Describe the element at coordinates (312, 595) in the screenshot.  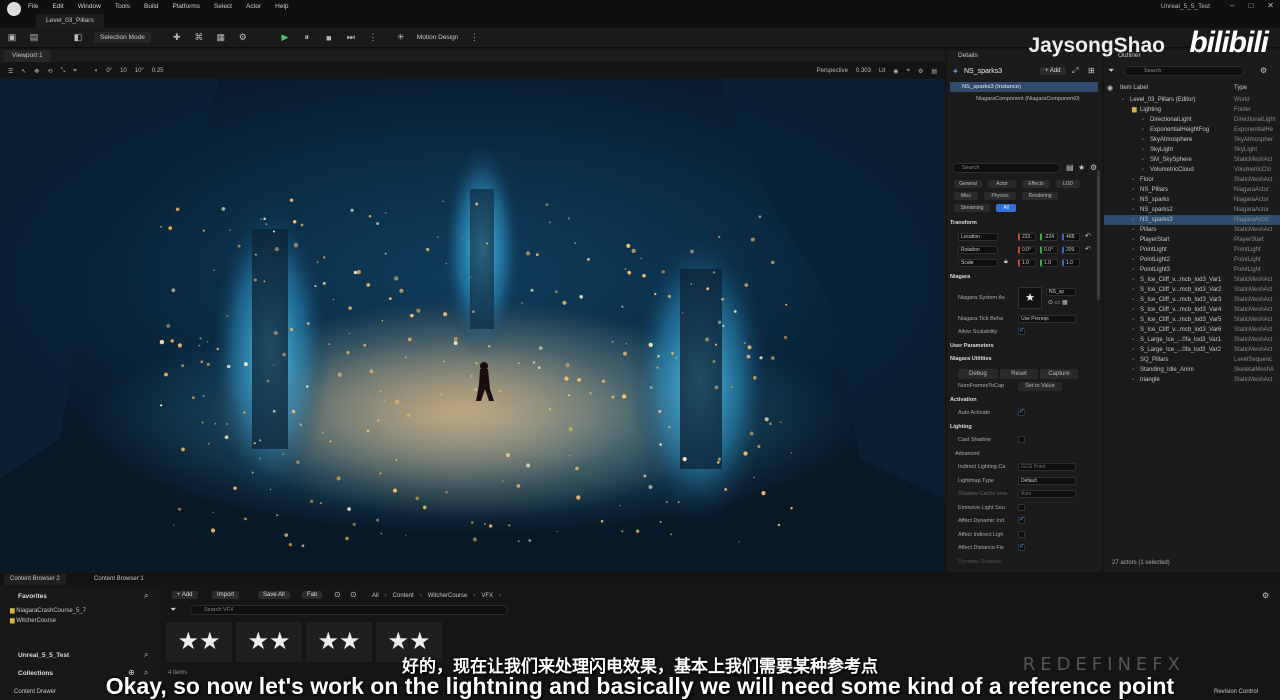
I see `cb-fab-button: Fab` at that location.